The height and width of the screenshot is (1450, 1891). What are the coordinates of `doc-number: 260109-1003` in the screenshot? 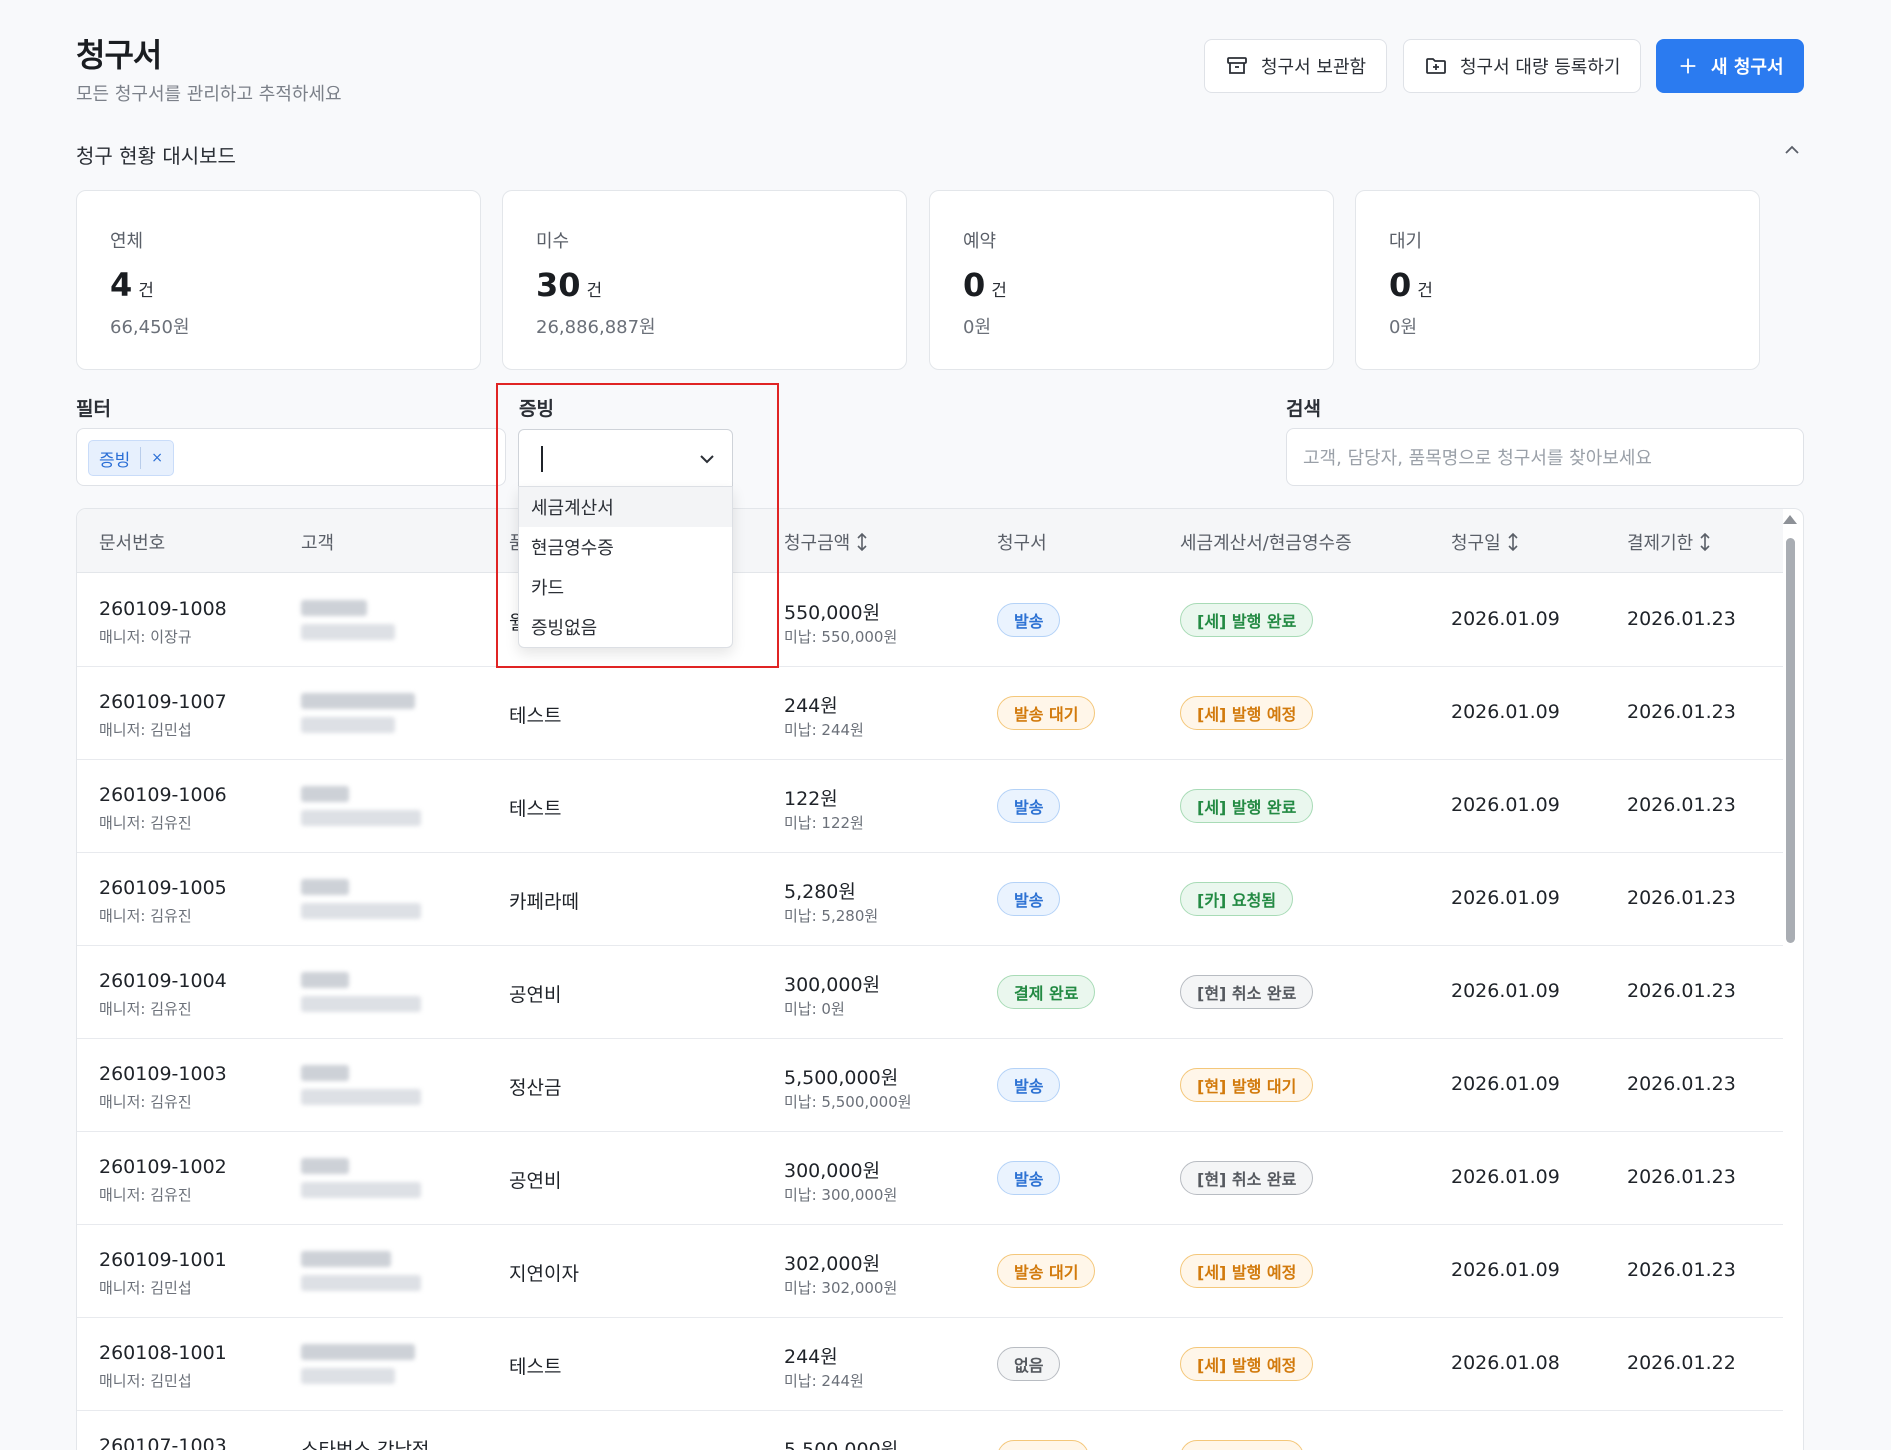 It's located at (163, 1074).